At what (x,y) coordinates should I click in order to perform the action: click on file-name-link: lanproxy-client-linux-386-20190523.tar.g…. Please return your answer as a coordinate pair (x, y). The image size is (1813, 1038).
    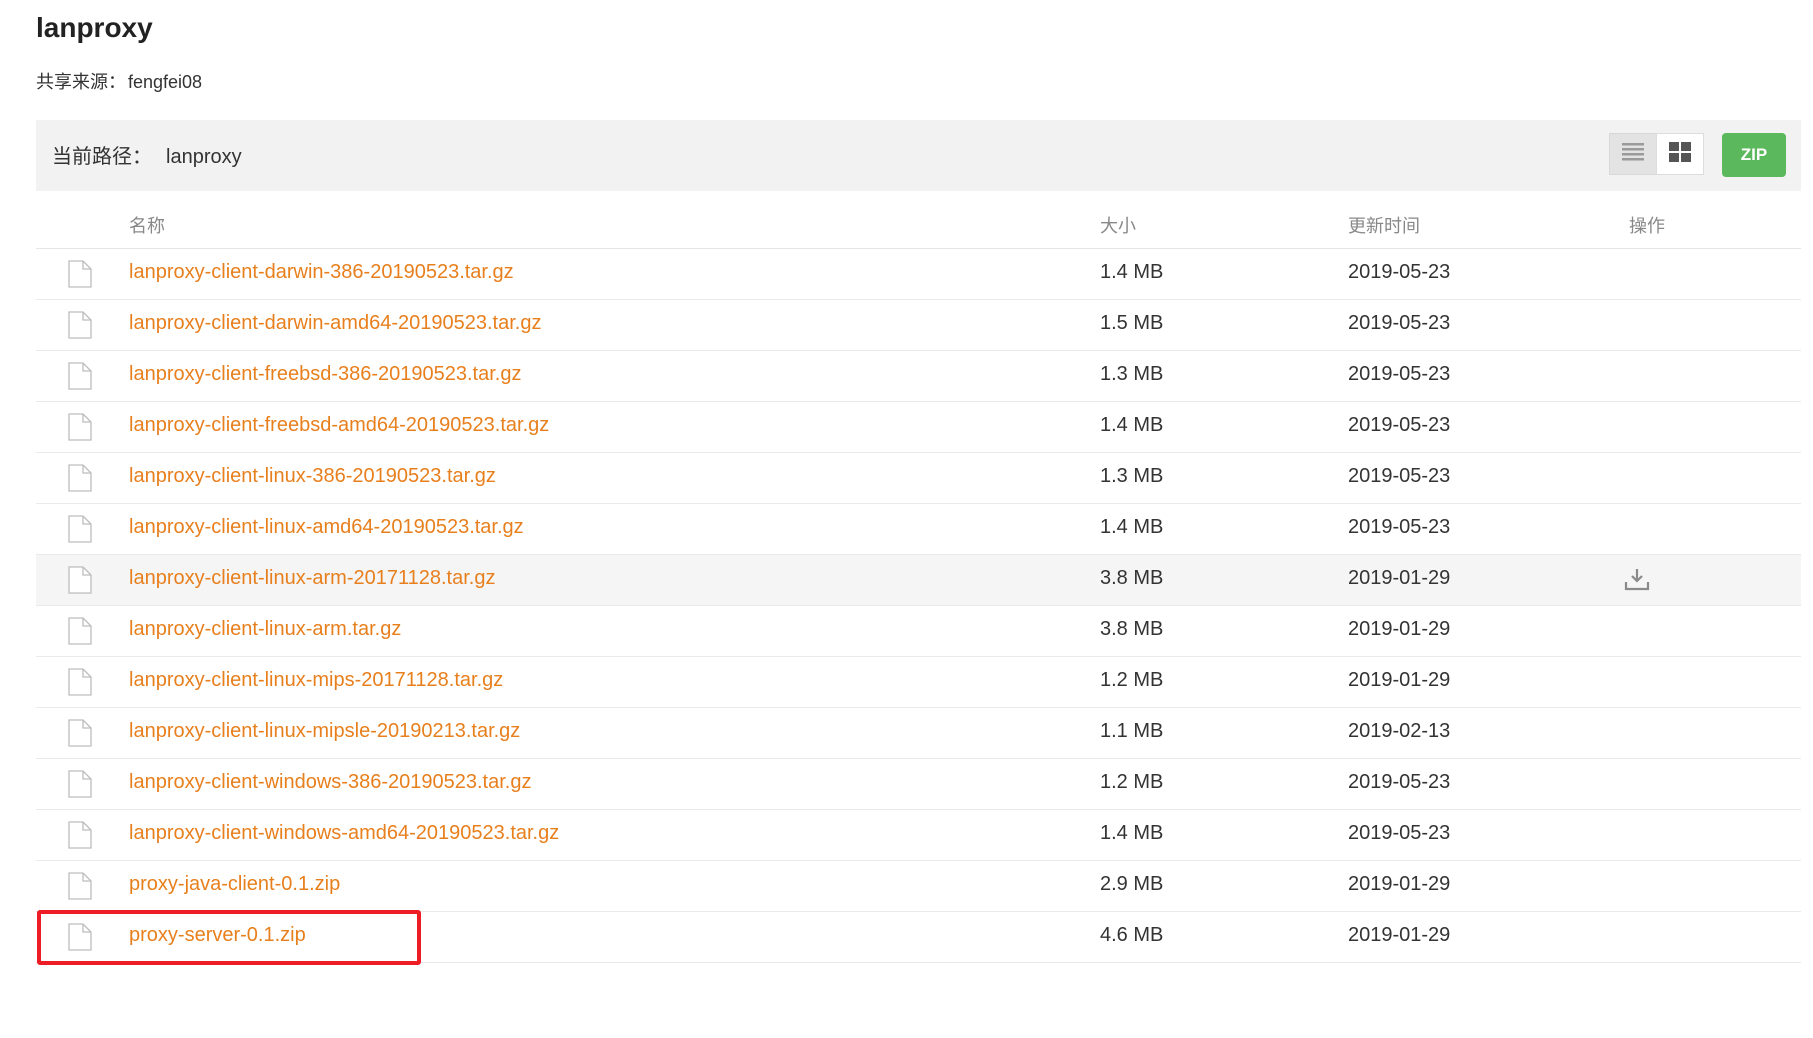
    Looking at the image, I should click on (312, 476).